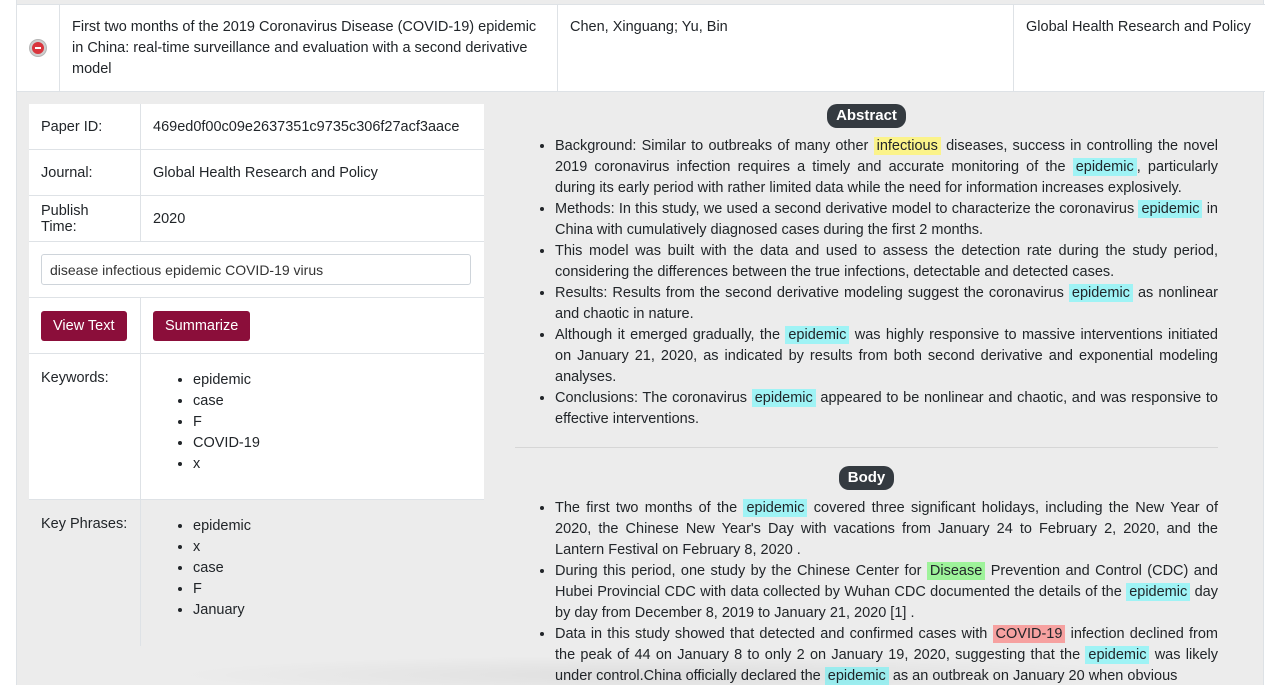  What do you see at coordinates (85, 172) in the screenshot?
I see `journal-label: Journal:` at bounding box center [85, 172].